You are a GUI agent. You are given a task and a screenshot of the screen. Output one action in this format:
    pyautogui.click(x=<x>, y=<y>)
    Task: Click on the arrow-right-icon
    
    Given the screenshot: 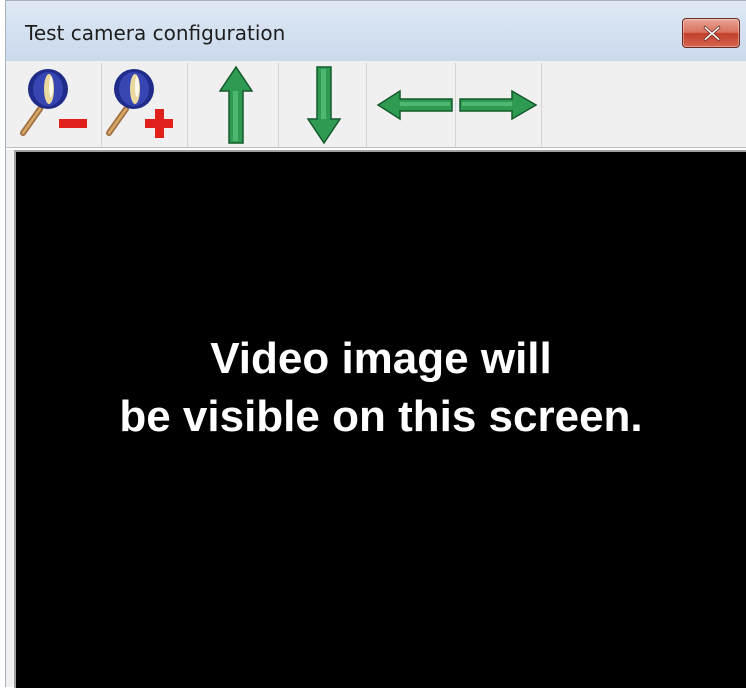 What is the action you would take?
    pyautogui.click(x=498, y=105)
    